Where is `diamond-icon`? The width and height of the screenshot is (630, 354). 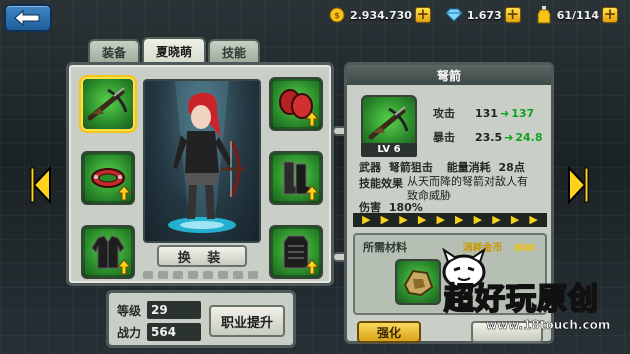
diamond-icon is located at coordinates (454, 15).